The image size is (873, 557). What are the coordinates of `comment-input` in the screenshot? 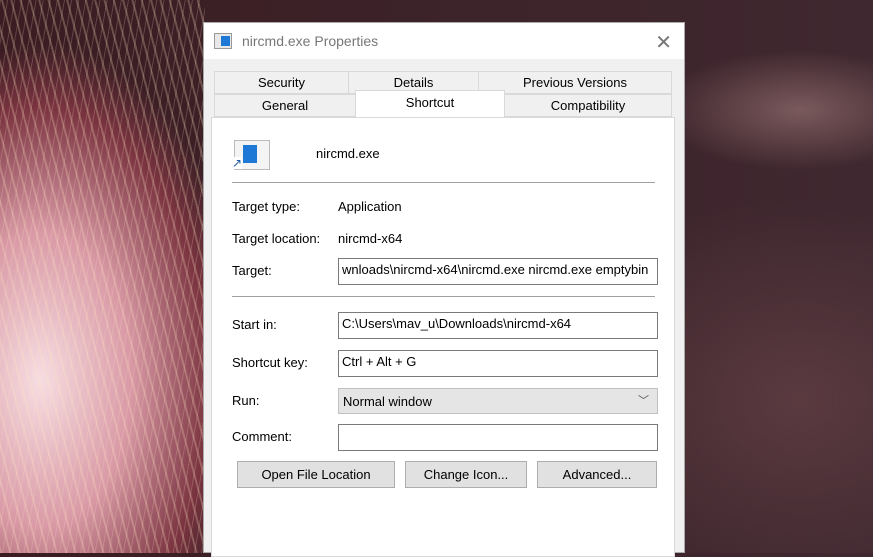 It's located at (498, 437).